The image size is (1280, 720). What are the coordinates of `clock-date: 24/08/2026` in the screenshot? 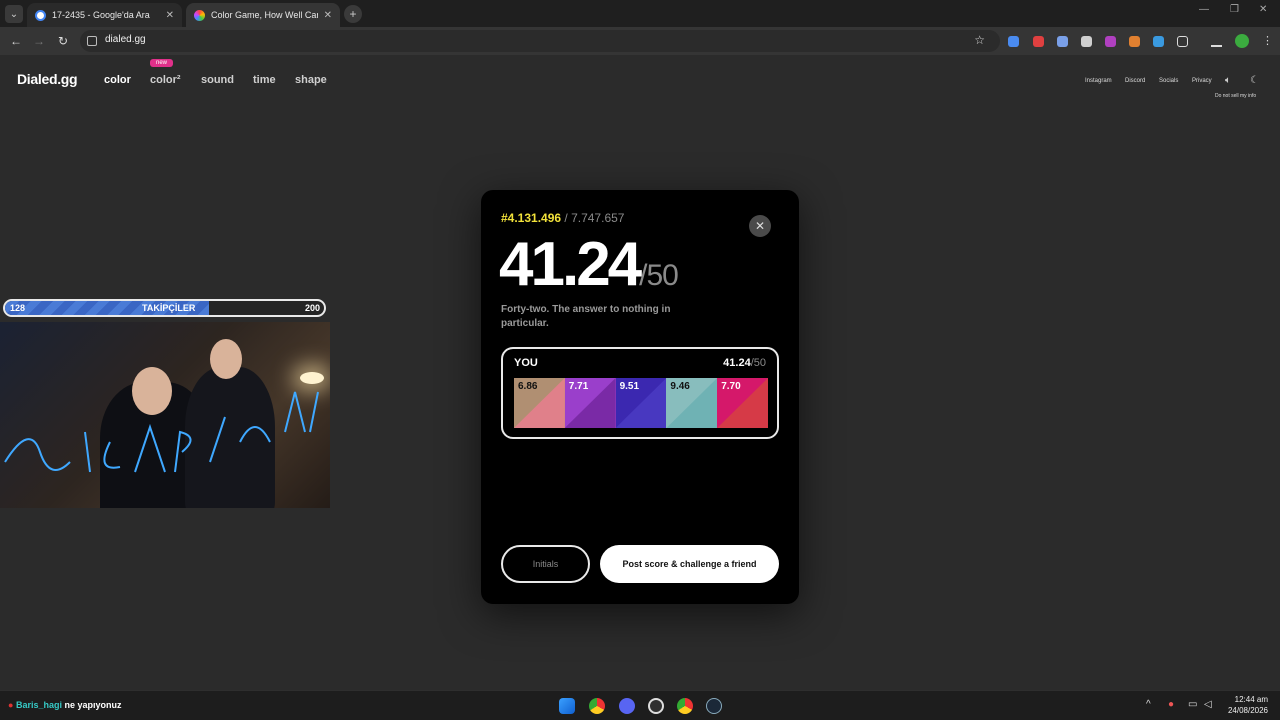 It's located at (1247, 710).